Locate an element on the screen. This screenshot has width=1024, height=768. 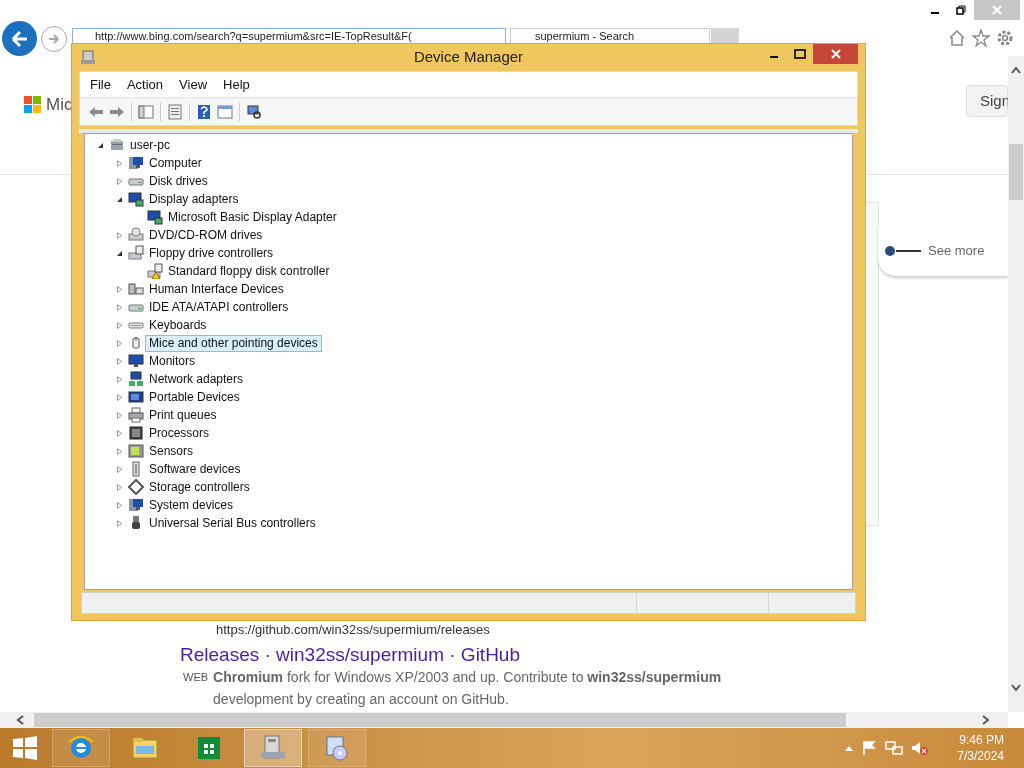
printer-icon is located at coordinates (136, 415).